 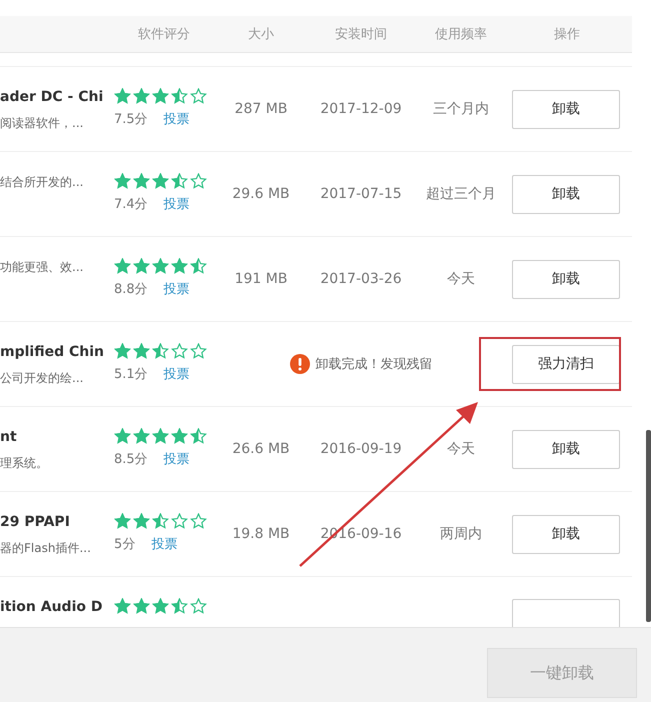 I want to click on install-date-cell-text: 2016-09-19, so click(x=361, y=449).